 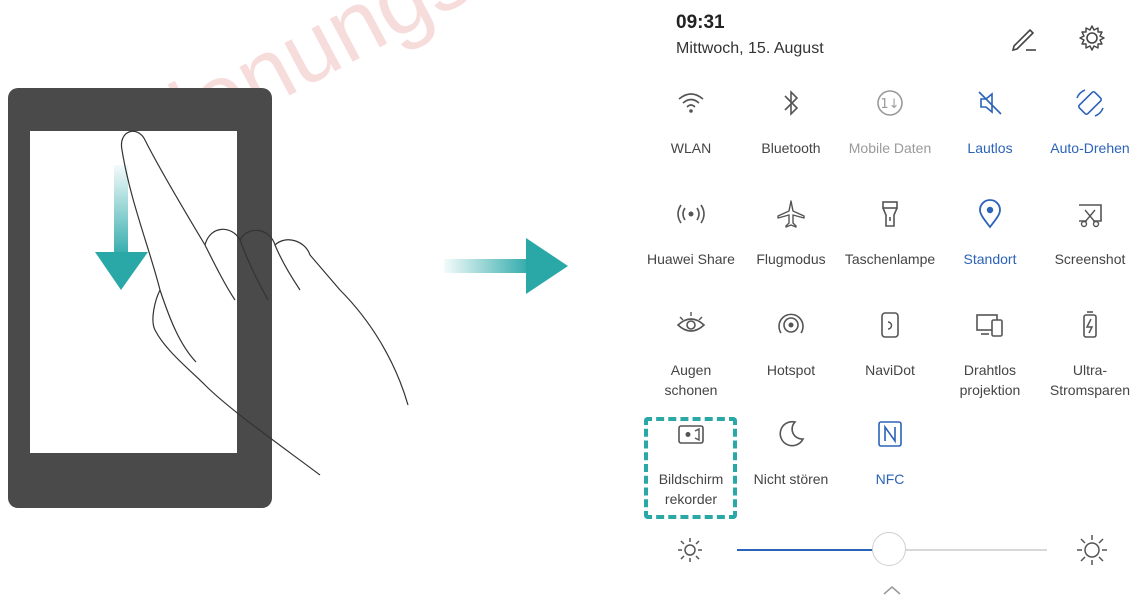 I want to click on swipe-arrow-shaft, so click(x=121, y=212).